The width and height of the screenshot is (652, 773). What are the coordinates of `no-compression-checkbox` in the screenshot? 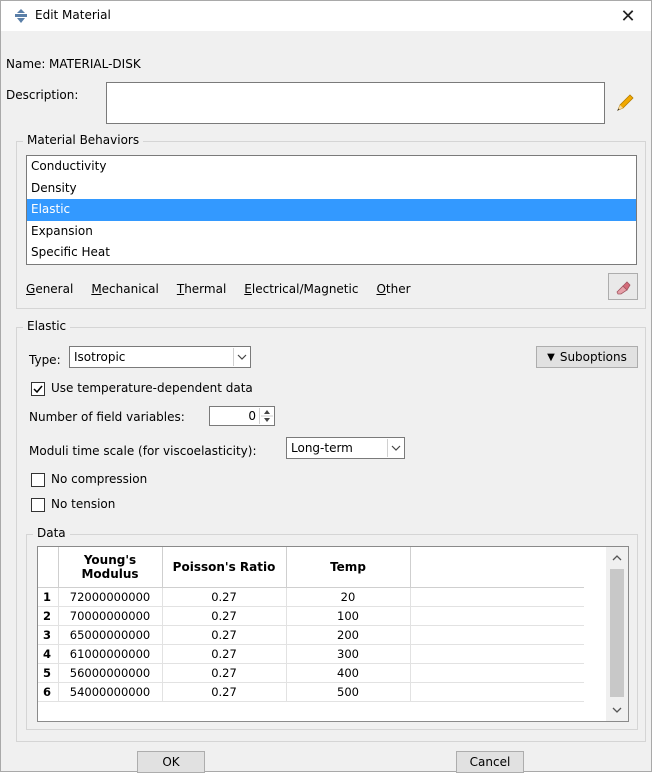 It's located at (38, 480).